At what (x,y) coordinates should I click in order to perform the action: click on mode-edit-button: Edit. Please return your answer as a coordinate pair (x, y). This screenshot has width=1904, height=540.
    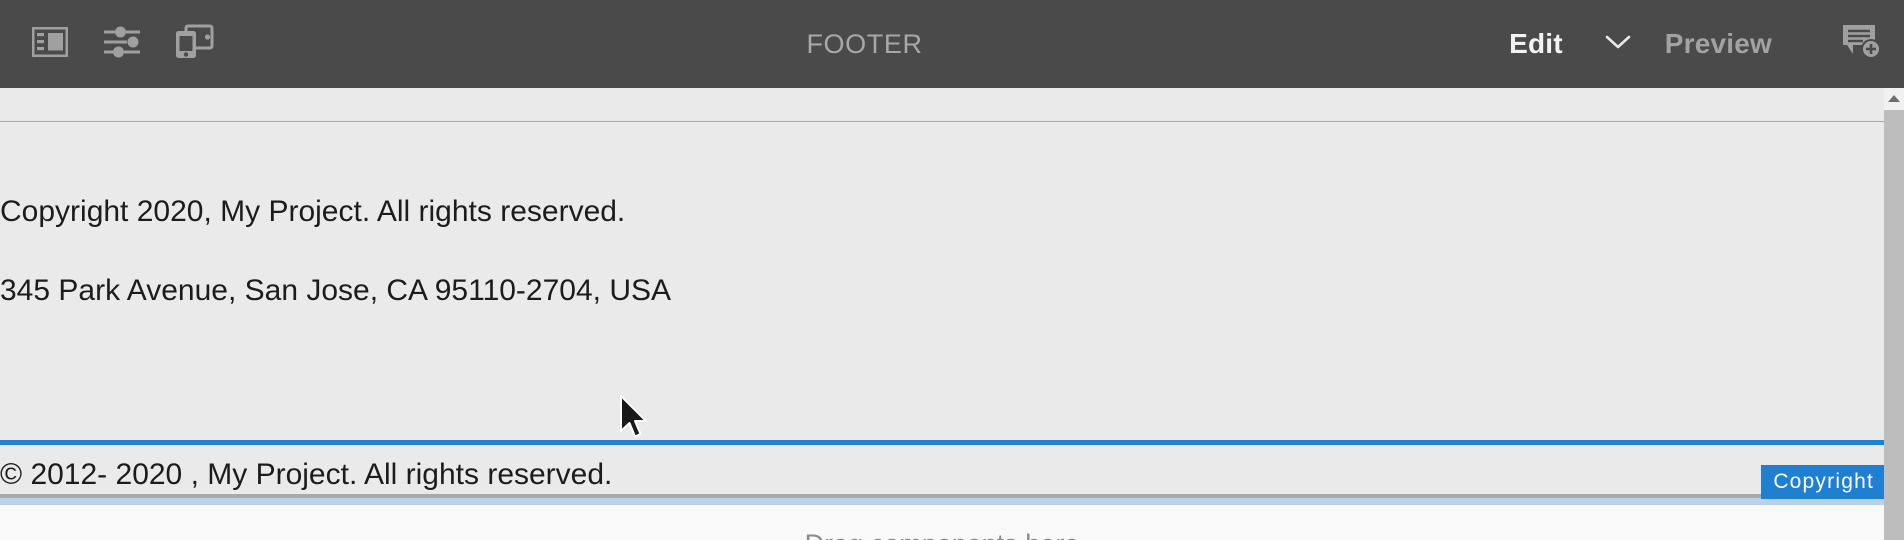
    Looking at the image, I should click on (1533, 44).